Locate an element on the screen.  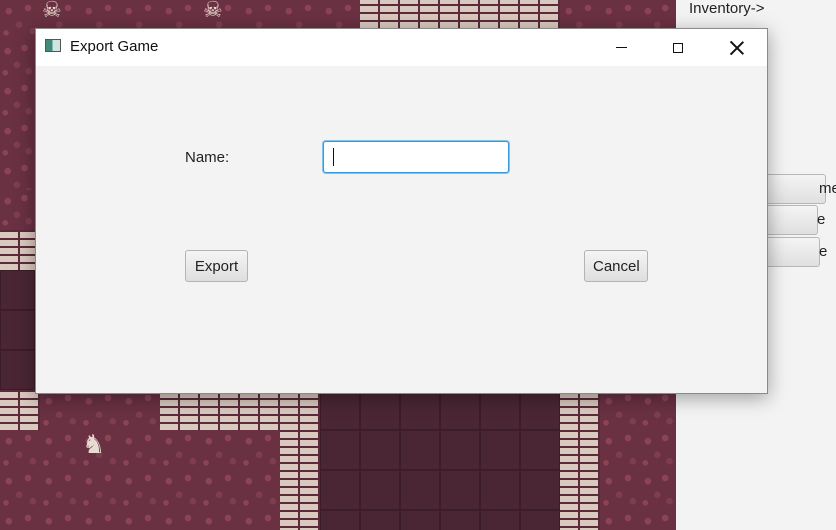
dialog-title: Export Game is located at coordinates (114, 46).